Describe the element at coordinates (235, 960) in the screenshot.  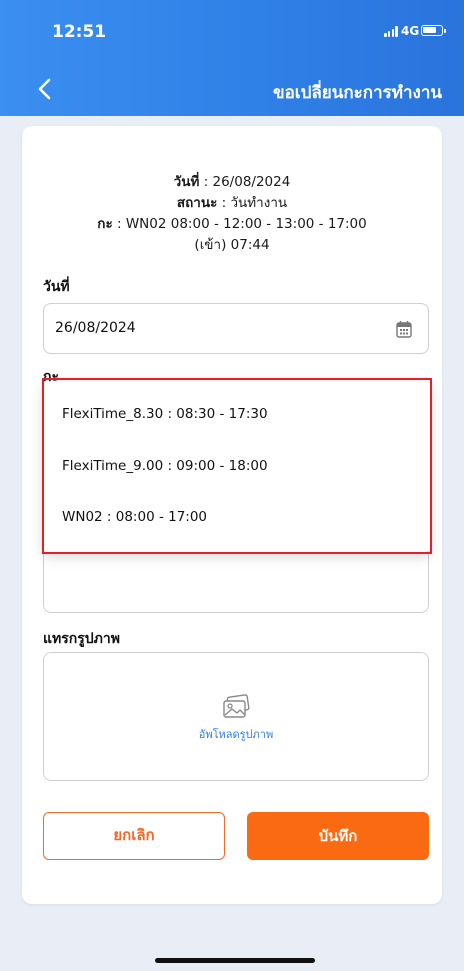
I see `home-indicator` at that location.